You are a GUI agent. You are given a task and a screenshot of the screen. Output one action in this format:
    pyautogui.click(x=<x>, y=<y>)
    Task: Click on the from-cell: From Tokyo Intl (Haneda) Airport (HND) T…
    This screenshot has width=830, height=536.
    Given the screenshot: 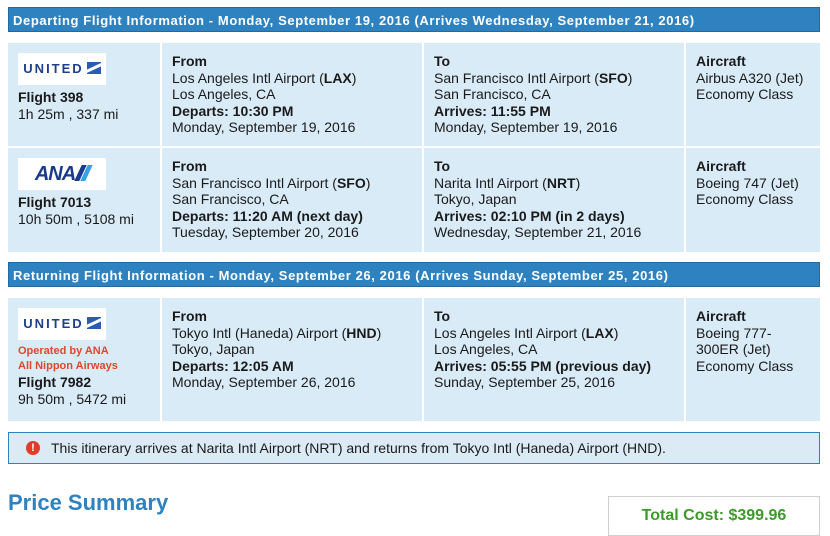 What is the action you would take?
    pyautogui.click(x=291, y=359)
    